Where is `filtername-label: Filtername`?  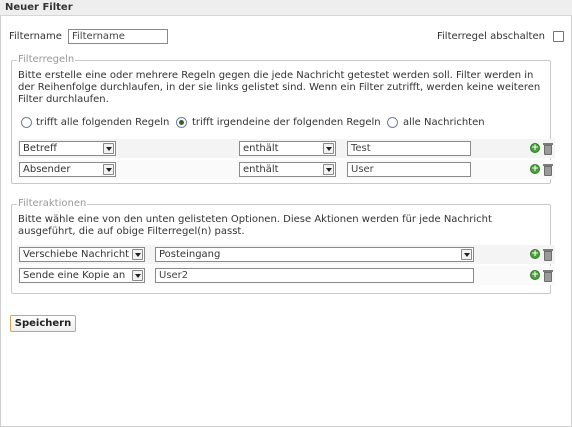 filtername-label: Filtername is located at coordinates (35, 36).